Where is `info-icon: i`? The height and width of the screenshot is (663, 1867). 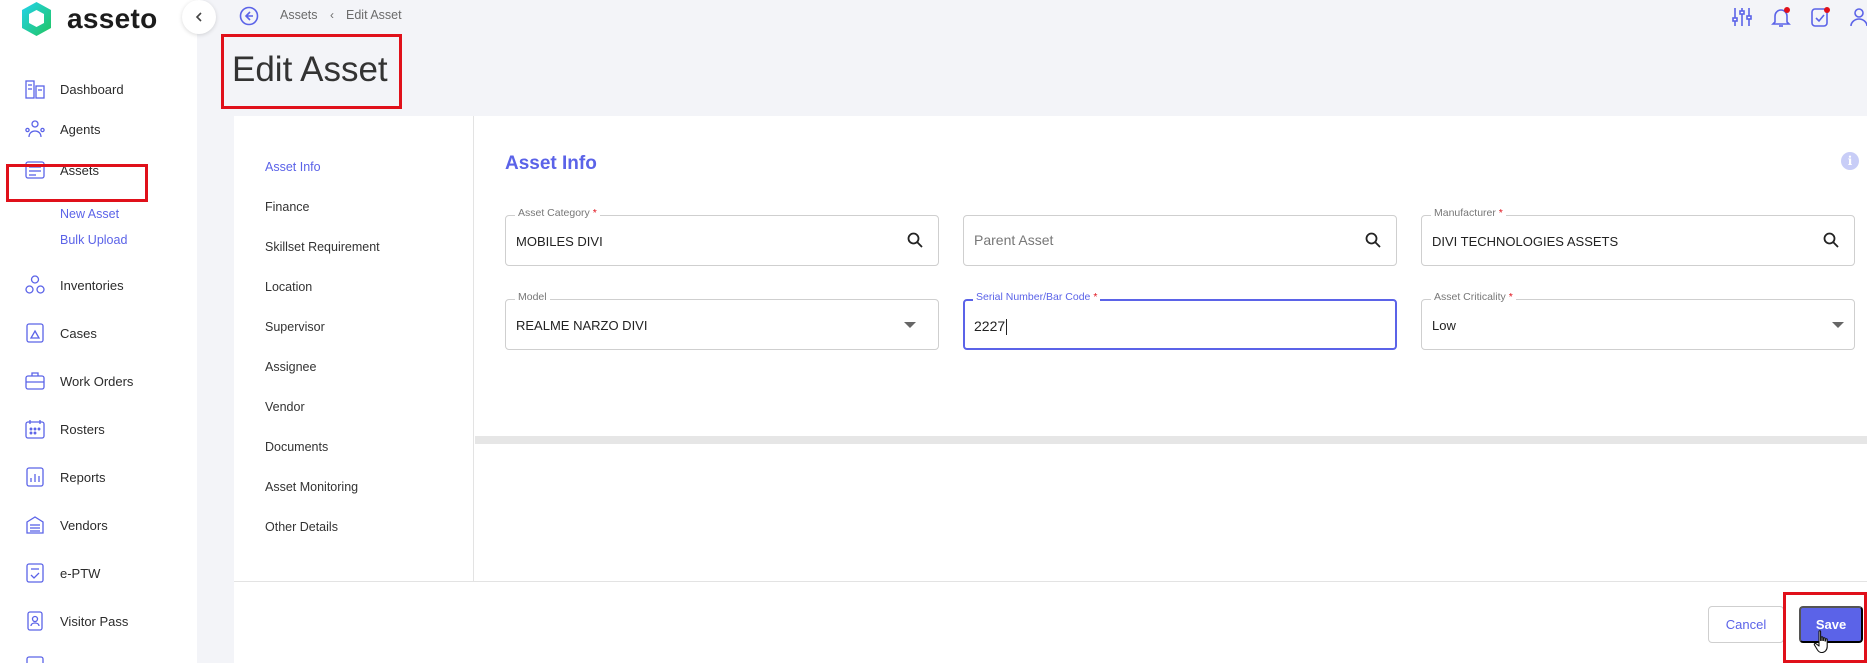 info-icon: i is located at coordinates (1850, 161).